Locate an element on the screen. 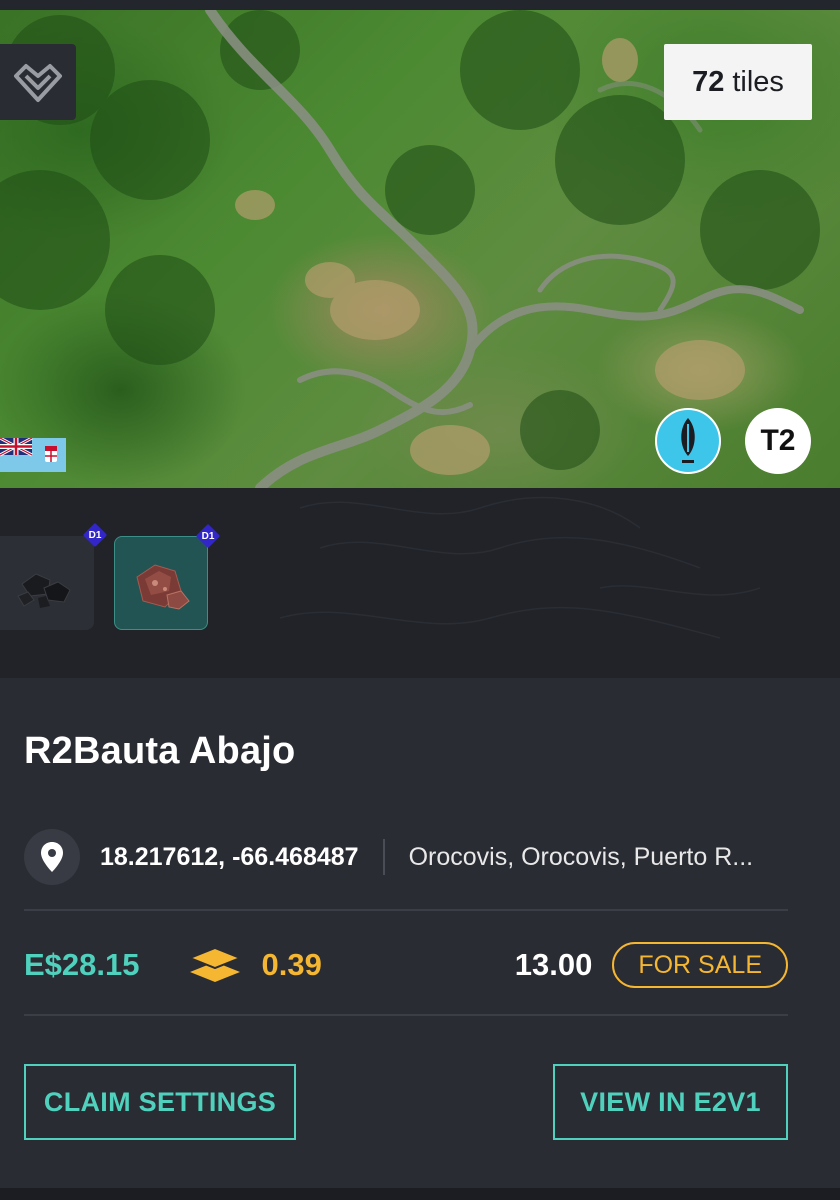  logo-icon is located at coordinates (38, 83).